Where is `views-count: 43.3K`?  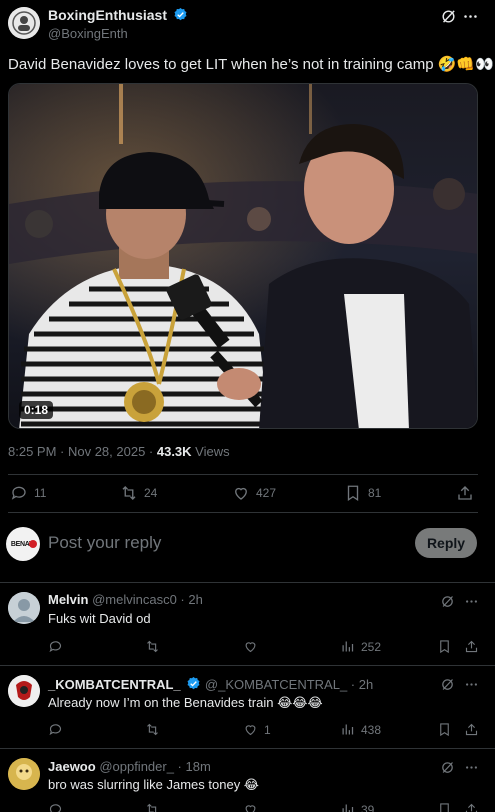 views-count: 43.3K is located at coordinates (174, 451).